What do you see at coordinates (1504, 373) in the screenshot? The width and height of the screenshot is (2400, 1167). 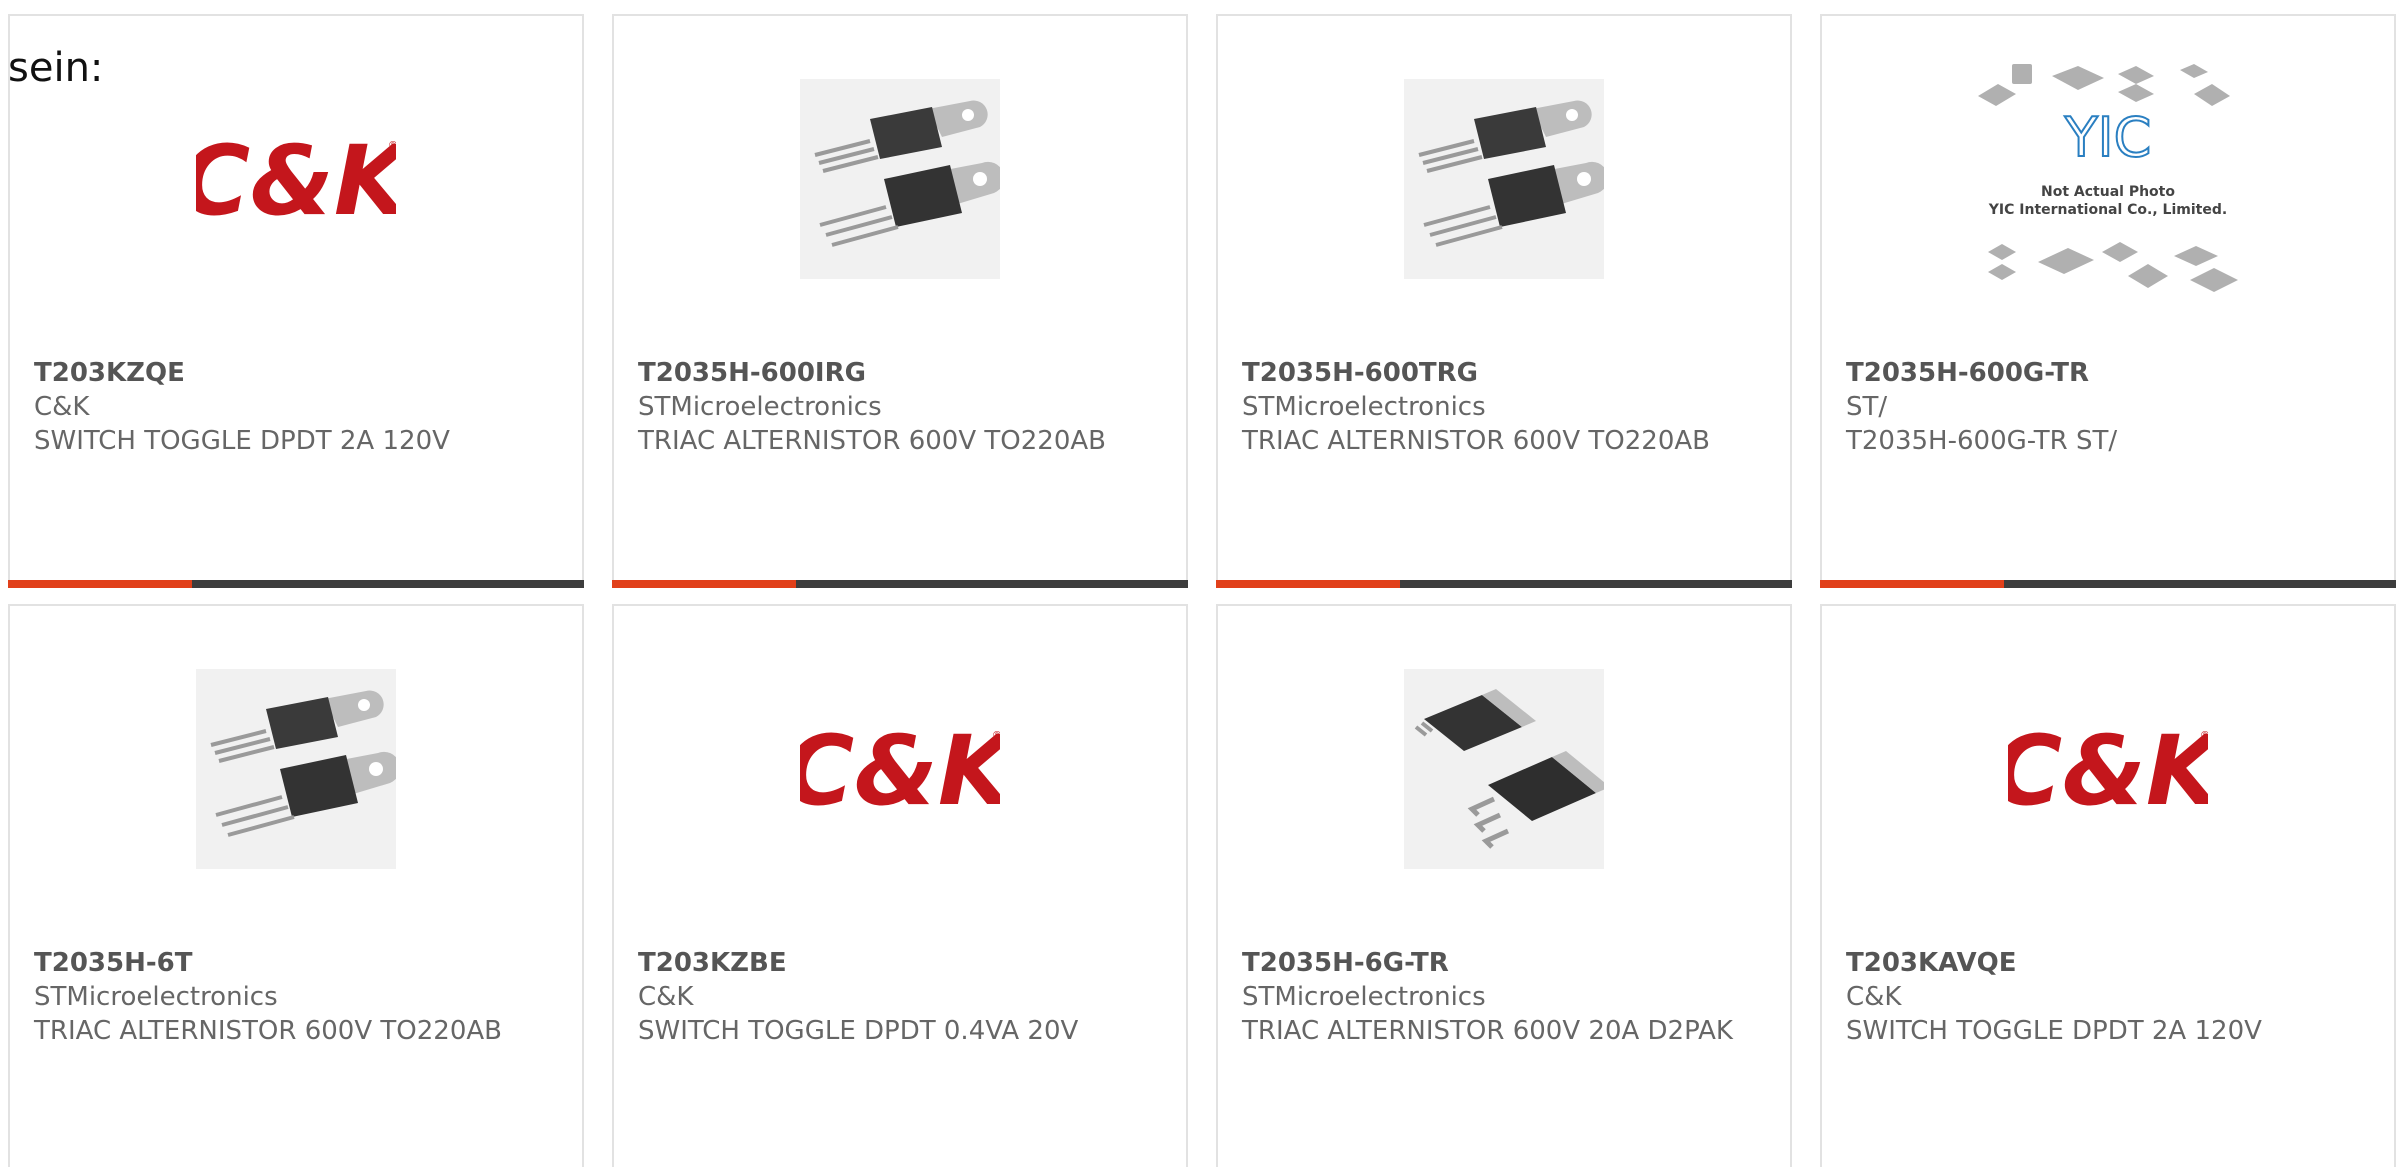 I see `part-number: T2035H-600TRG` at bounding box center [1504, 373].